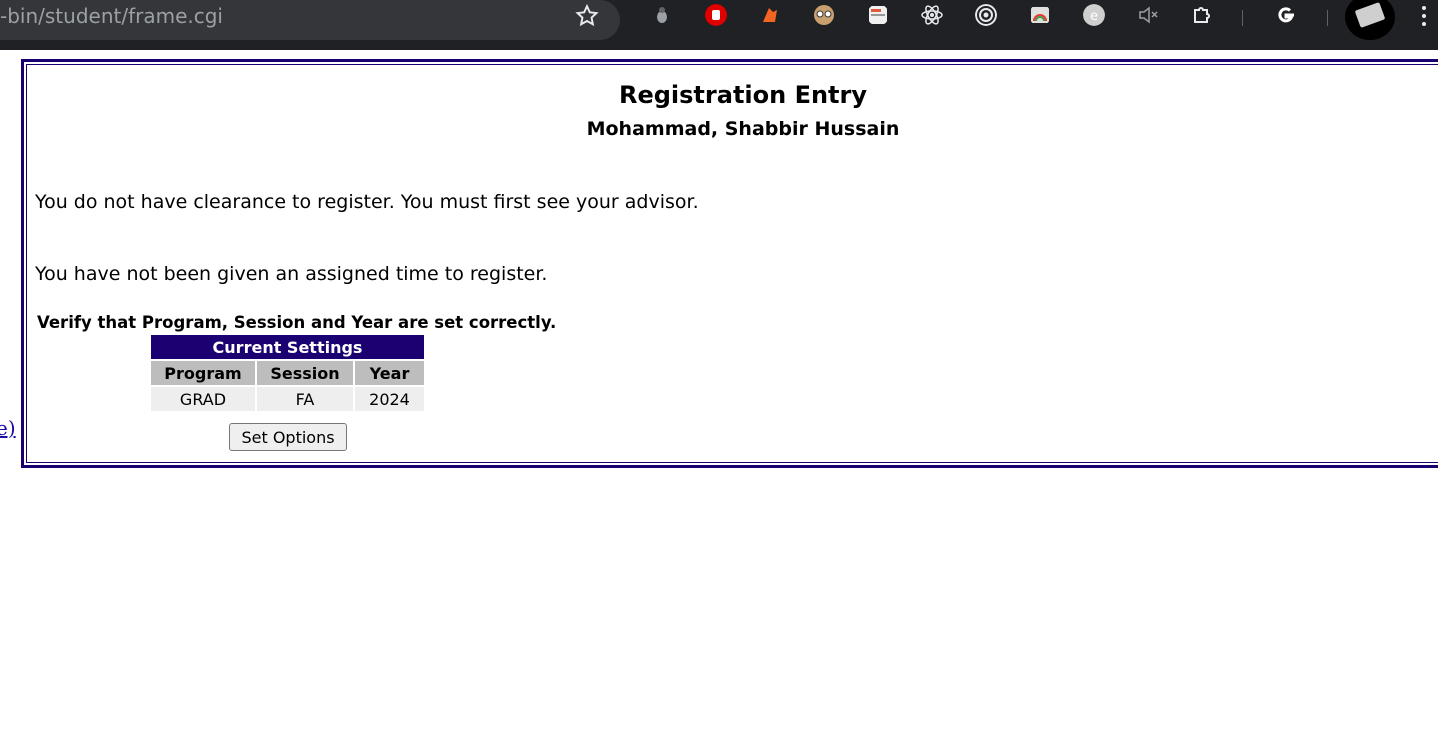  Describe the element at coordinates (587, 16) in the screenshot. I see `bookmark-star-icon` at that location.